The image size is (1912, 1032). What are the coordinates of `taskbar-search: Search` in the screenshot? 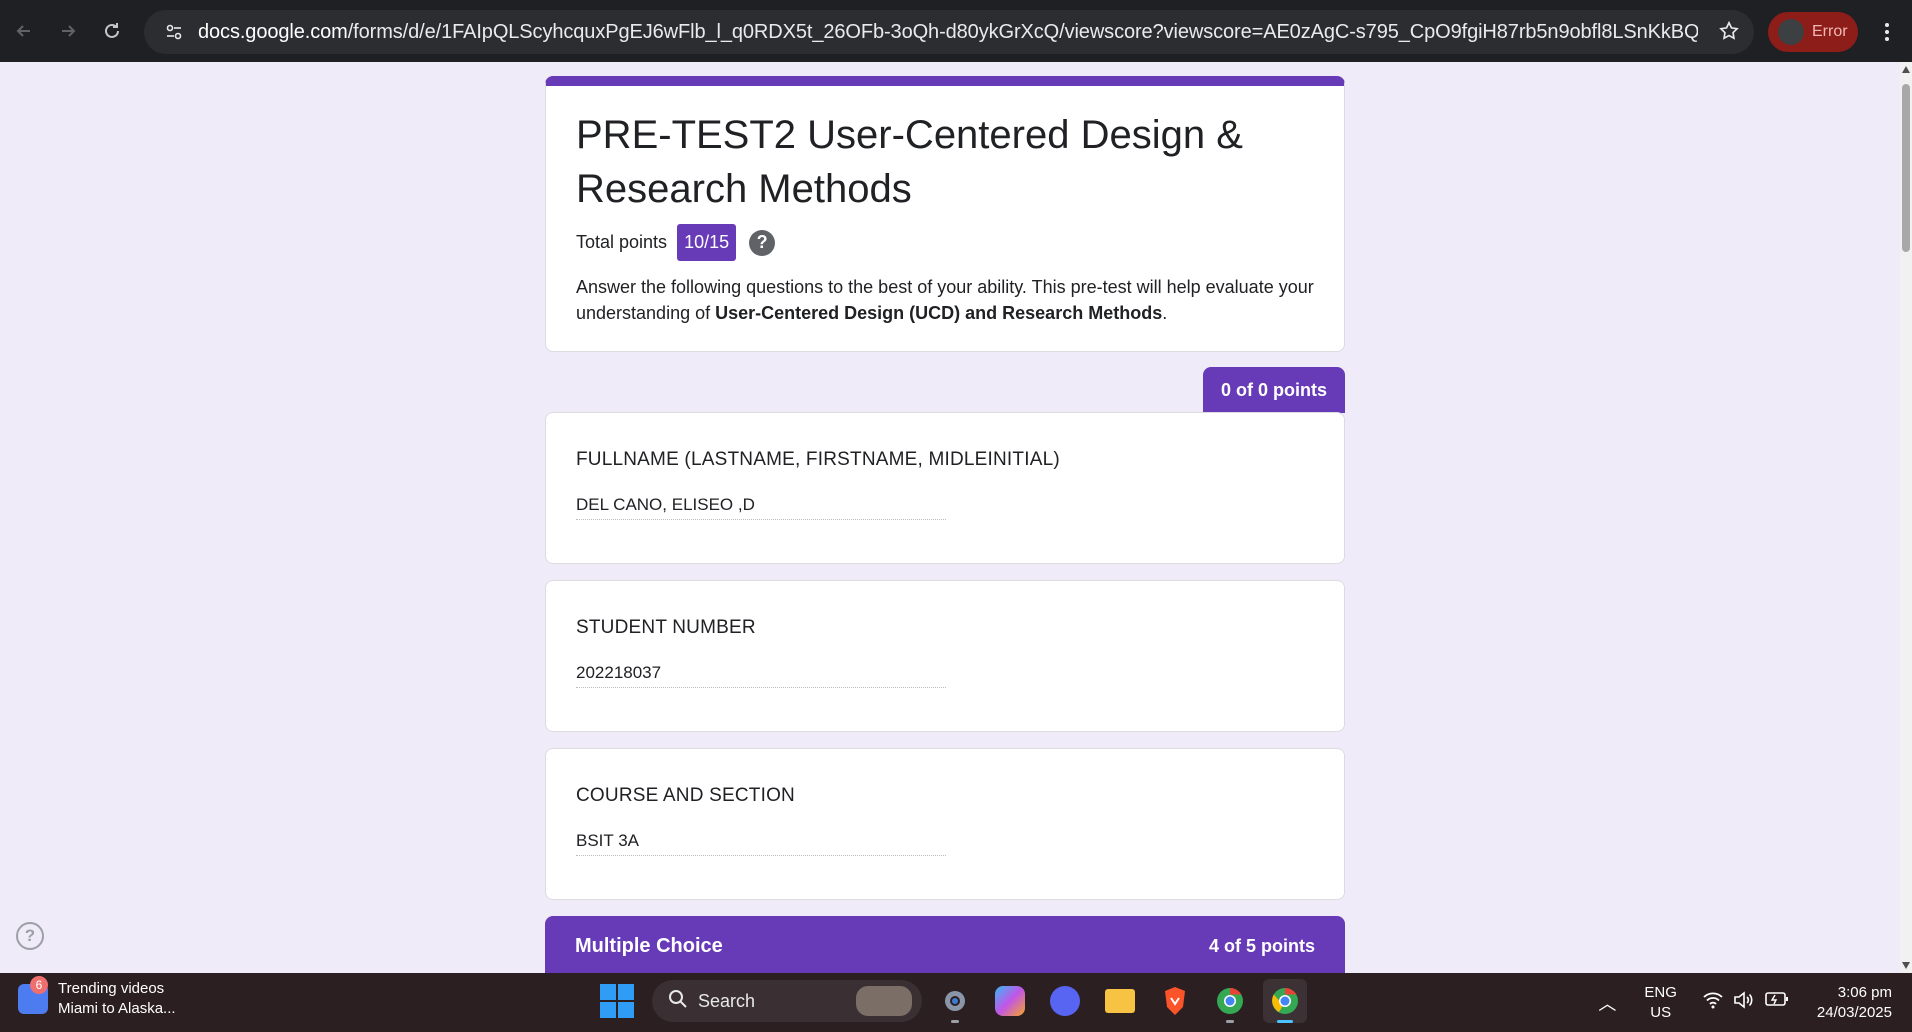 It's located at (787, 1001).